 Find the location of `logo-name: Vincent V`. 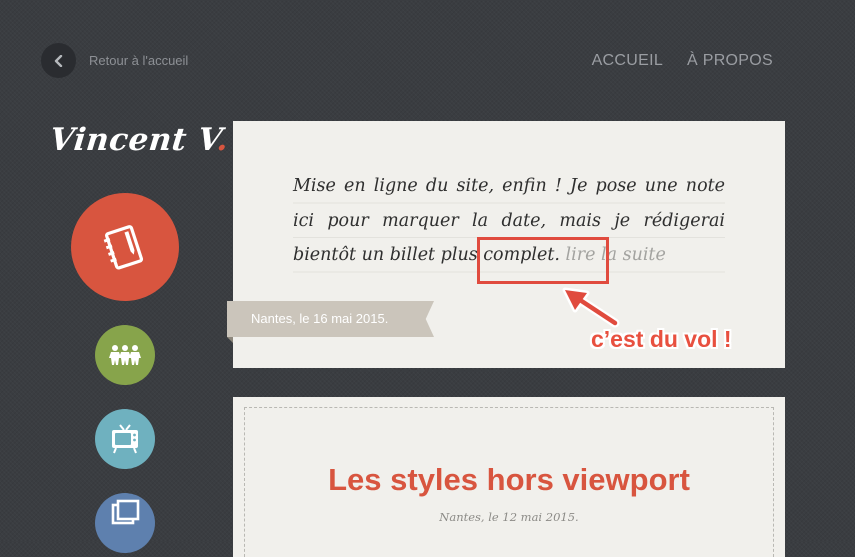

logo-name: Vincent V is located at coordinates (134, 140).